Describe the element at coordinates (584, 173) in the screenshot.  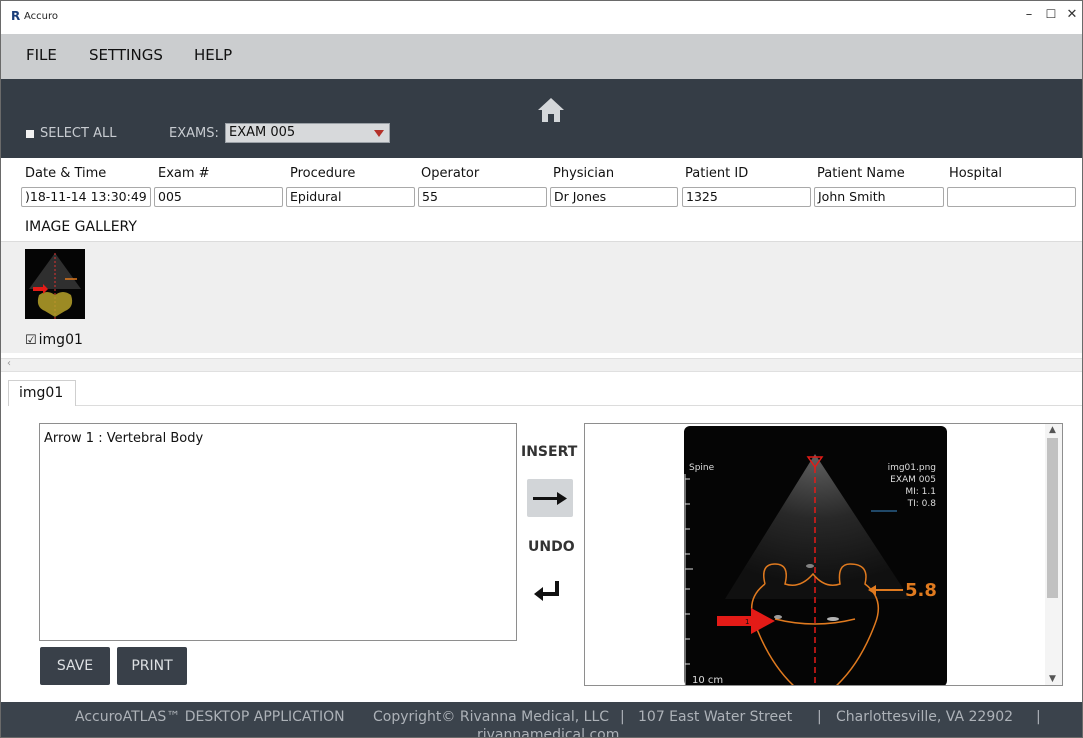
I see `physician-label: Physician` at that location.